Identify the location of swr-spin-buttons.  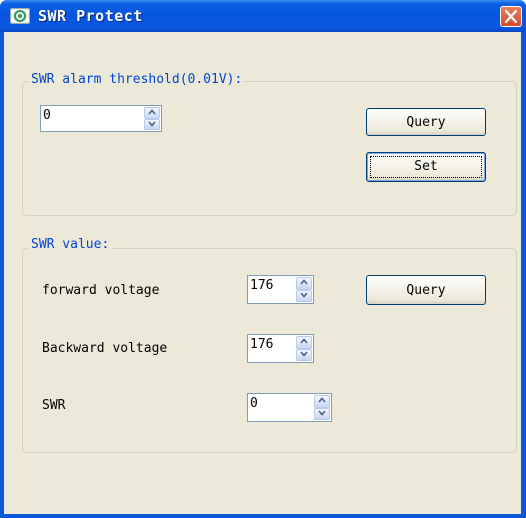
(322, 407).